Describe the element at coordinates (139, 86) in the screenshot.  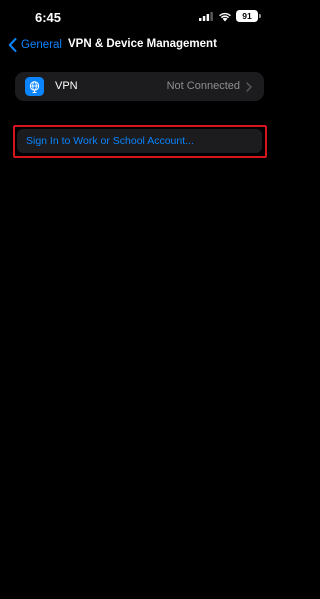
I see `vpn-row: VPN Not Connected` at that location.